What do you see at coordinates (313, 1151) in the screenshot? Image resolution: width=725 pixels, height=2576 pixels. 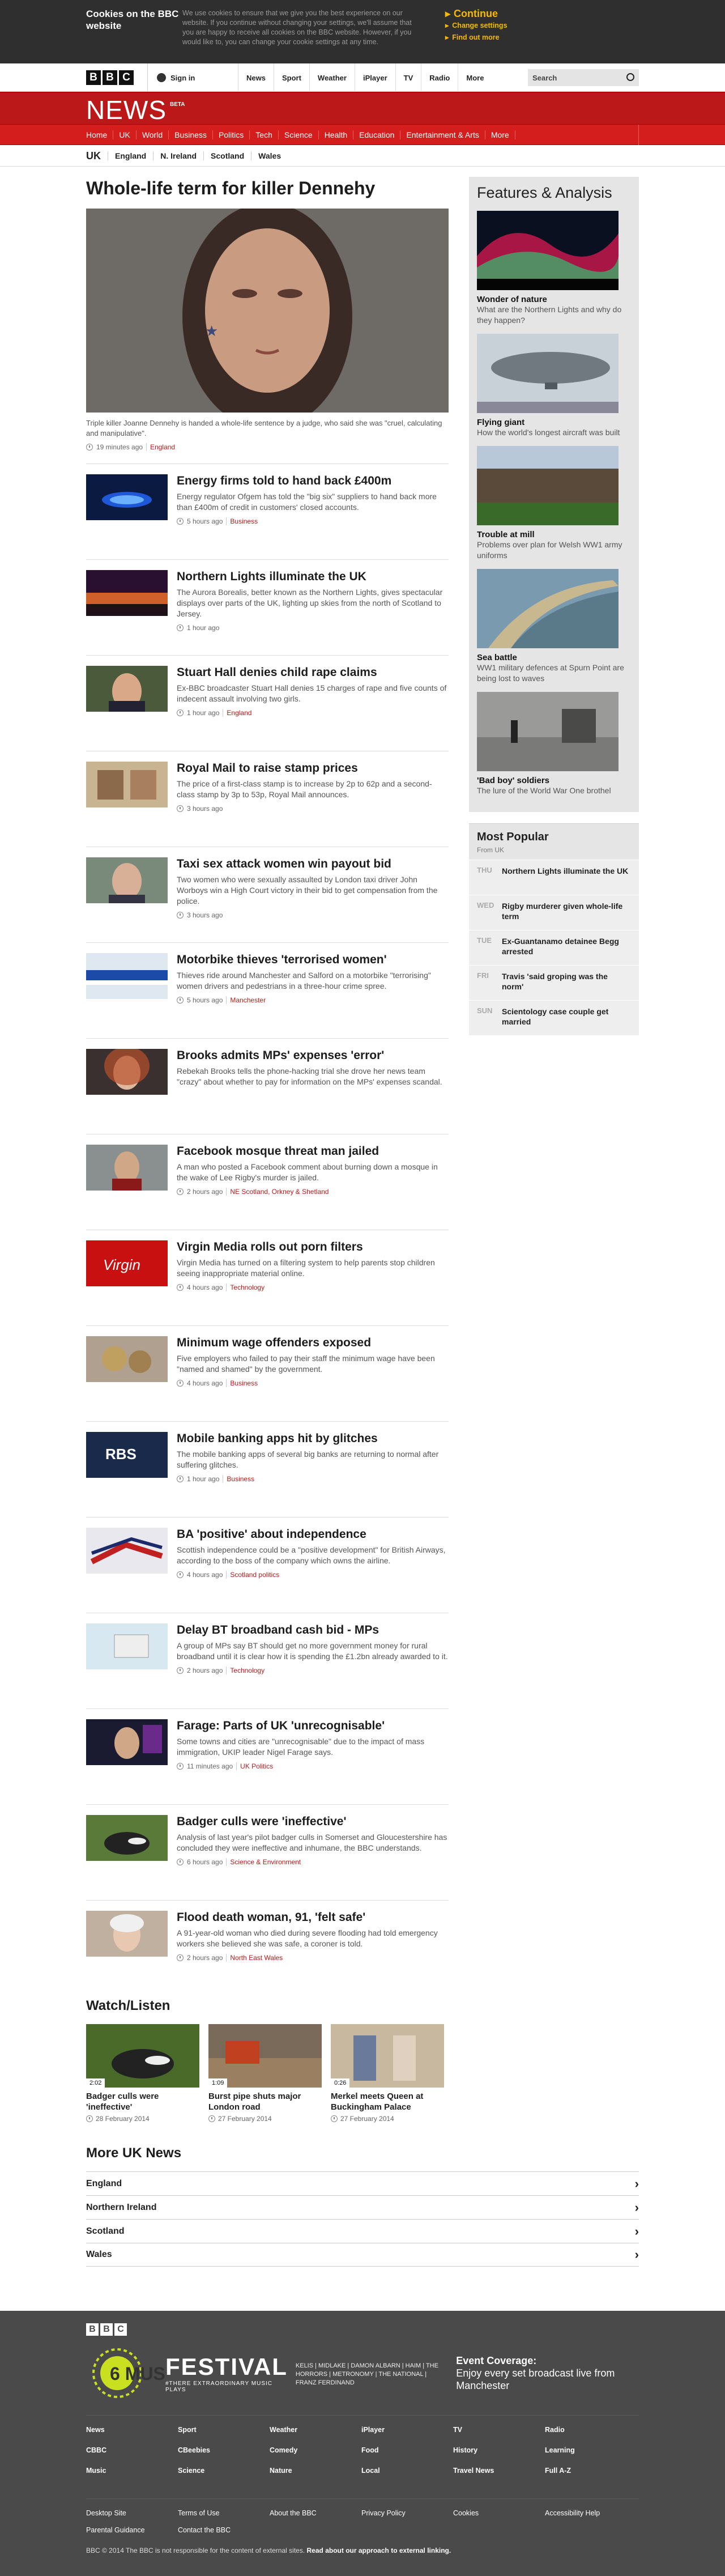 I see `story-title: Facebook mosque threat man jailed` at bounding box center [313, 1151].